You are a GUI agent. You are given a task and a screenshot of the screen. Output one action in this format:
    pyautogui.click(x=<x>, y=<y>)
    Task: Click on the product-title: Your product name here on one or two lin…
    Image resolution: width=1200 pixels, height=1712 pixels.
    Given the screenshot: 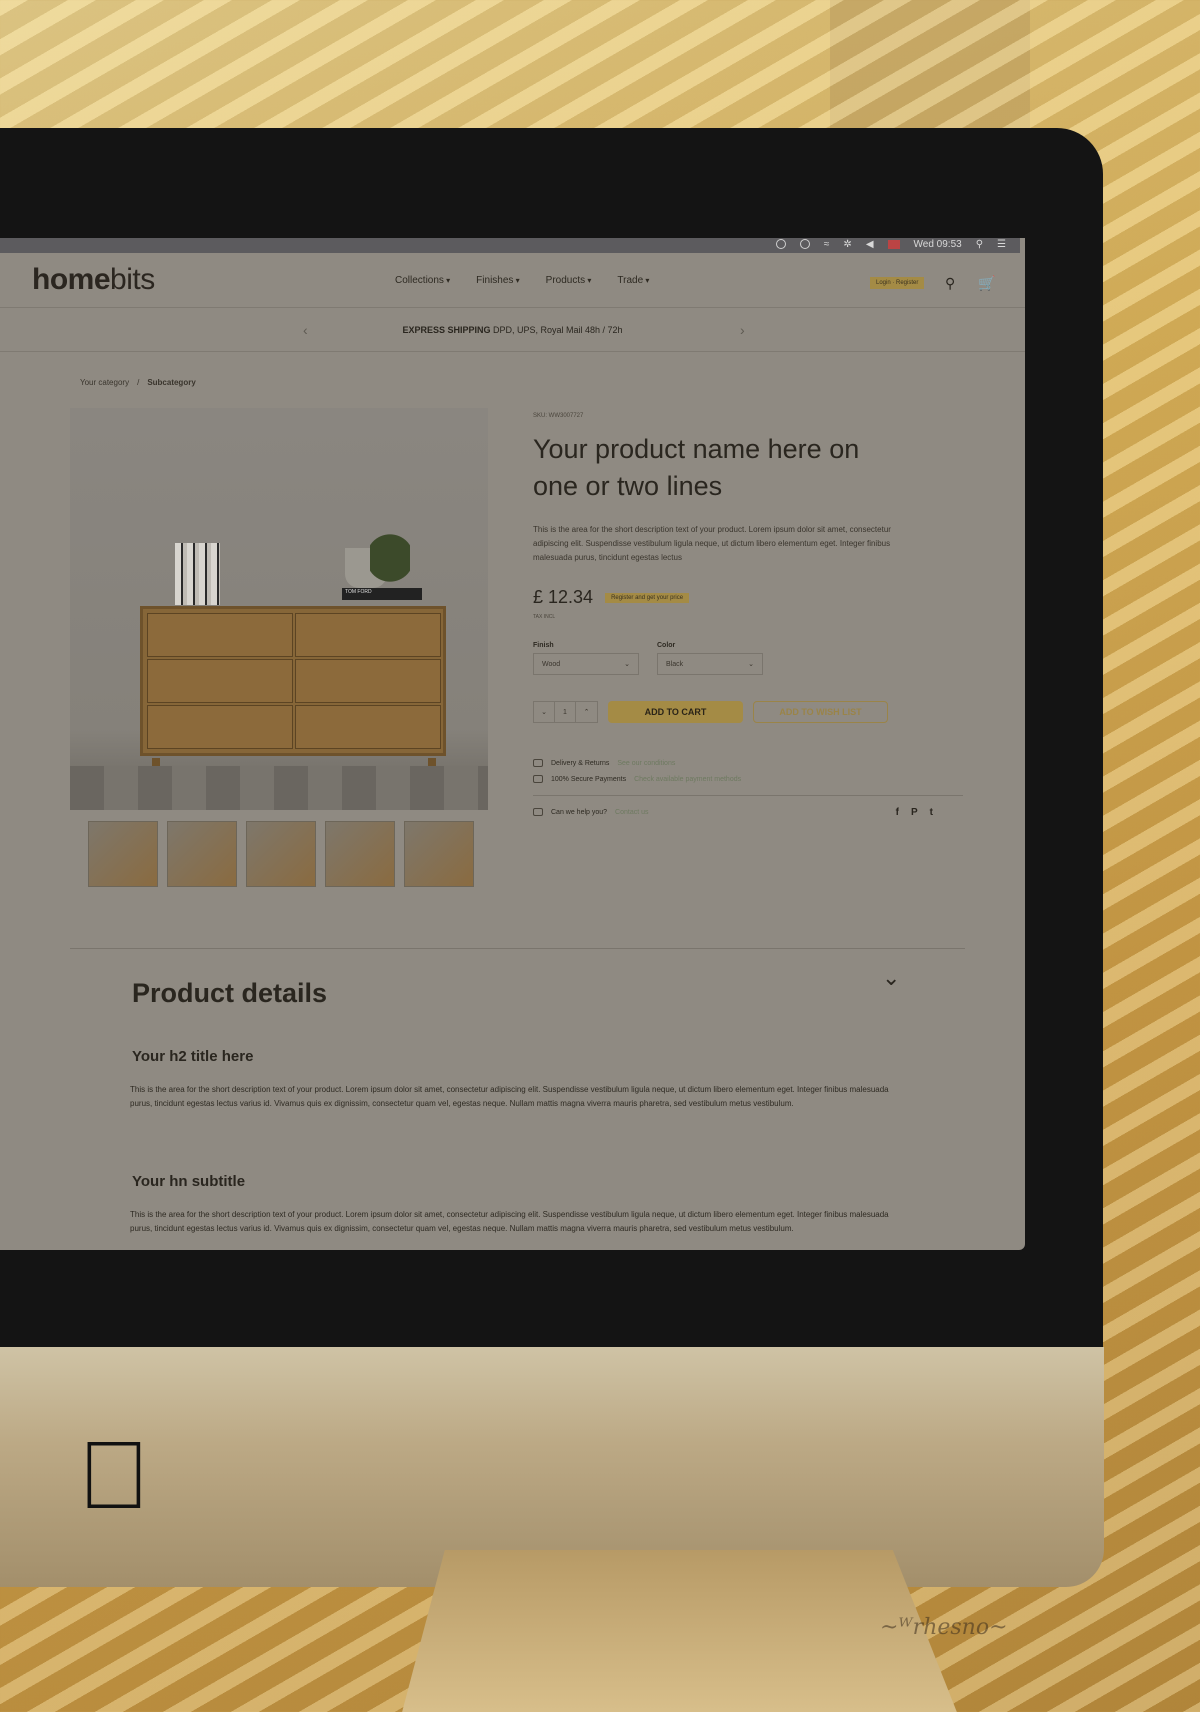 What is the action you would take?
    pyautogui.click(x=696, y=467)
    